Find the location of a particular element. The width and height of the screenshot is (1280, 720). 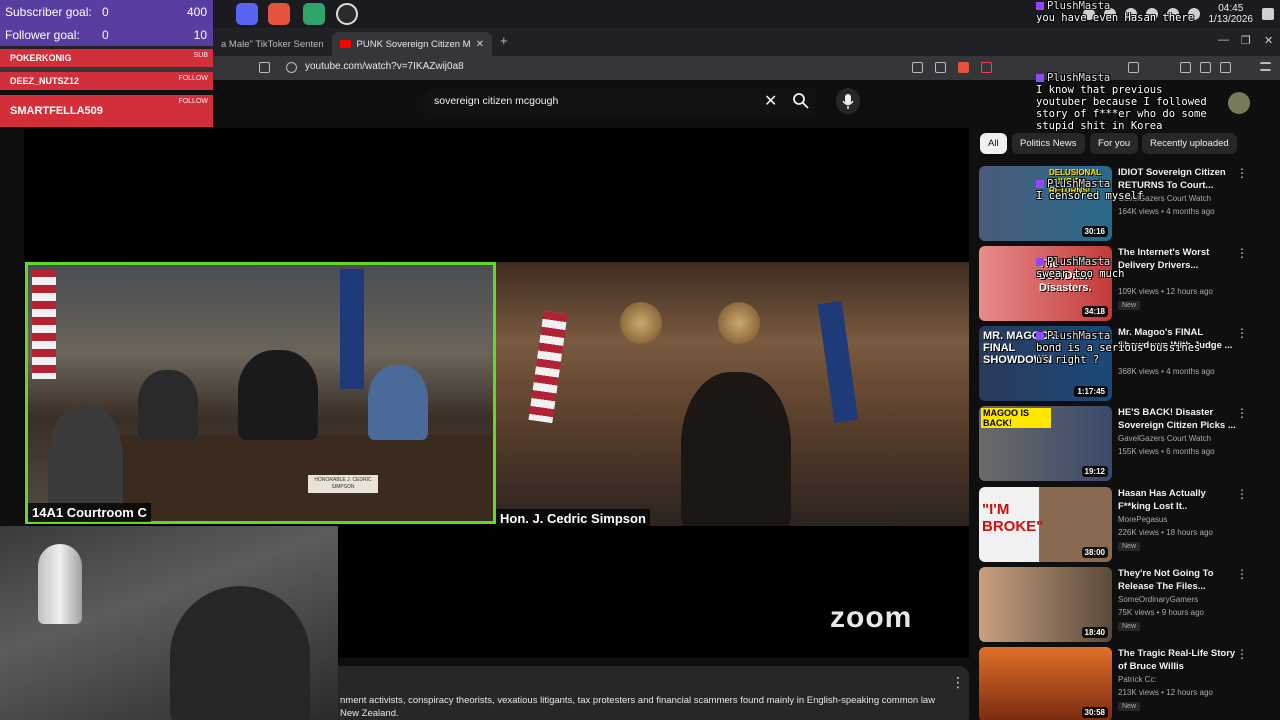

video-thumbnail: 30:58 is located at coordinates (1045, 683).